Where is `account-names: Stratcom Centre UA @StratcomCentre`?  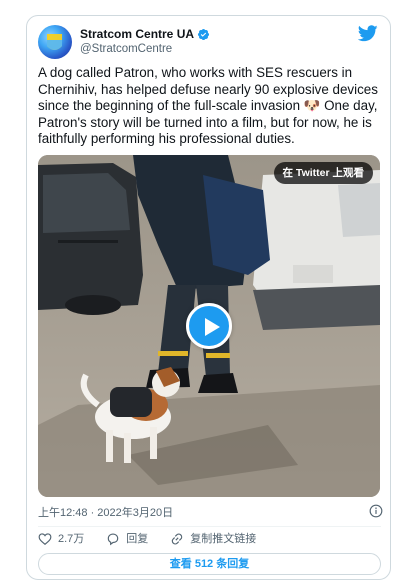 account-names: Stratcom Centre UA @StratcomCentre is located at coordinates (145, 42).